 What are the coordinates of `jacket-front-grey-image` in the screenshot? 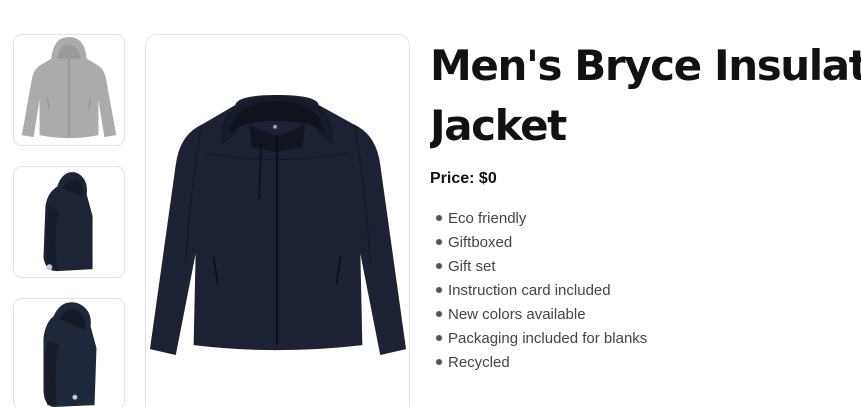 It's located at (69, 87).